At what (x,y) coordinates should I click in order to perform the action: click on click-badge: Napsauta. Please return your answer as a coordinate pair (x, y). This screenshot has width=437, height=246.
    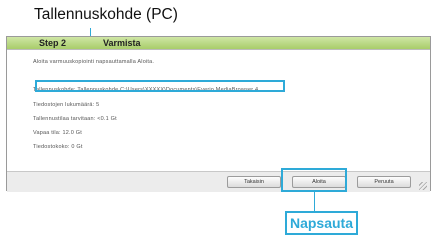
    Looking at the image, I should click on (321, 223).